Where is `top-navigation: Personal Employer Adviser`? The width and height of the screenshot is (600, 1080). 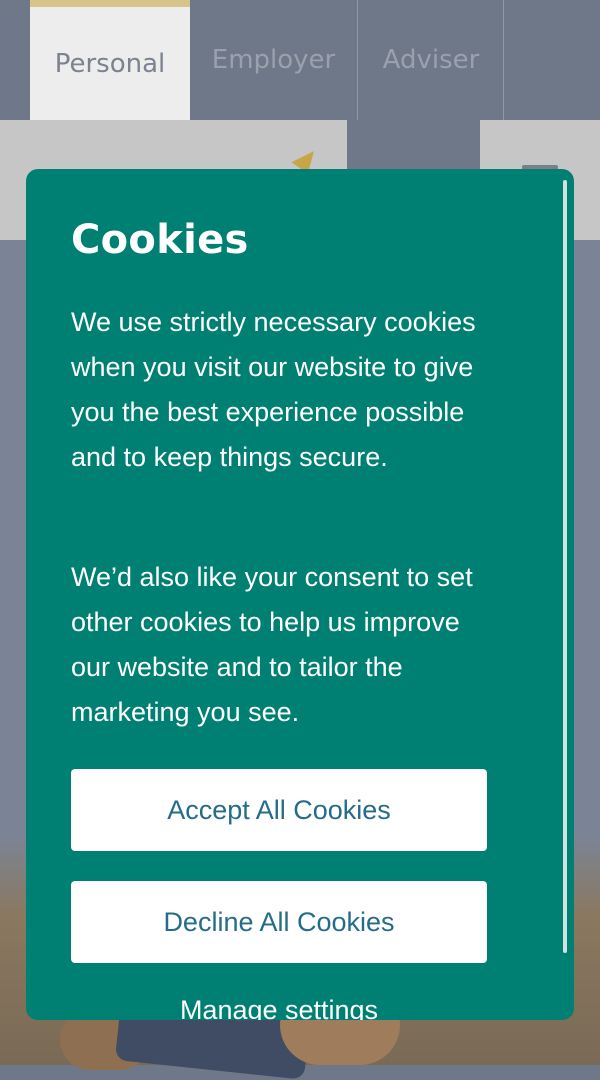 top-navigation: Personal Employer Adviser is located at coordinates (300, 60).